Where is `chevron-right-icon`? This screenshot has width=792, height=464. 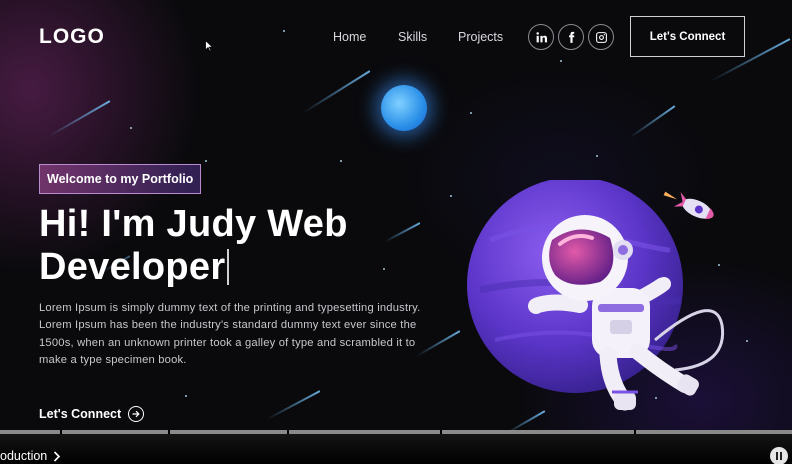 chevron-right-icon is located at coordinates (57, 456).